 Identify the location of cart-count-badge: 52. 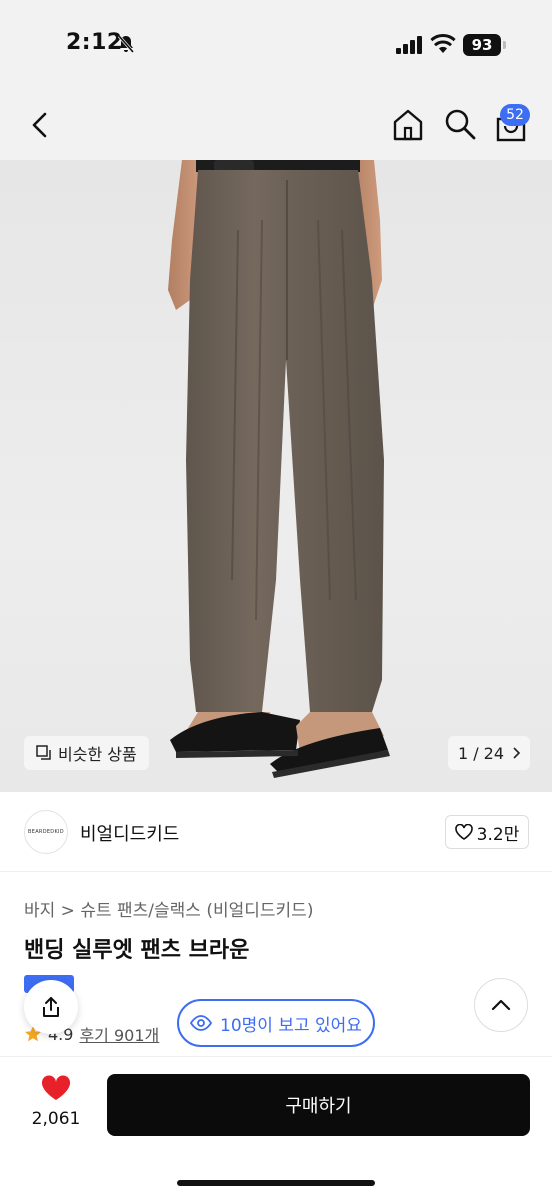
(515, 115).